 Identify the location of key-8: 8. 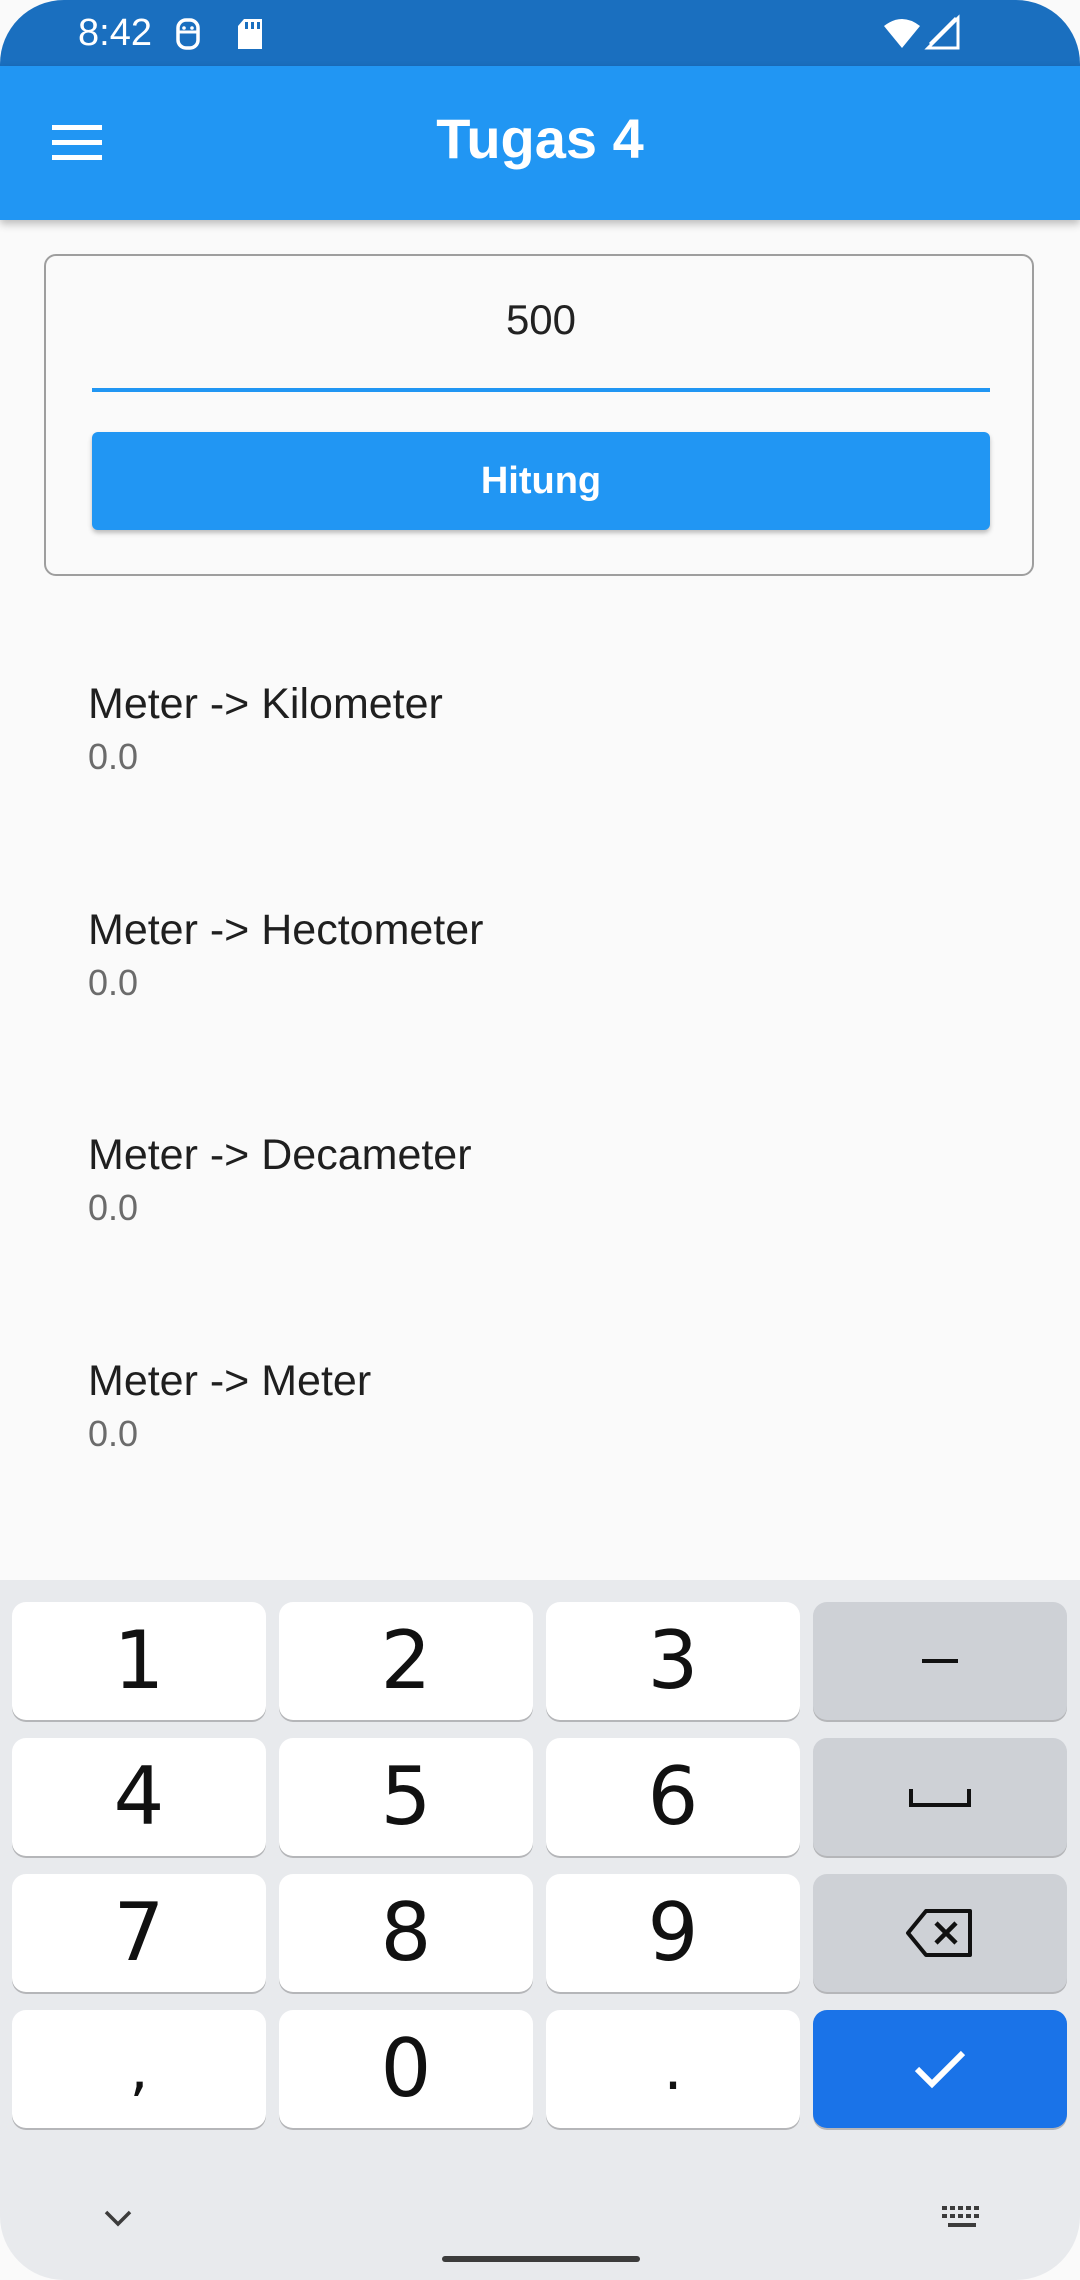
(406, 1933).